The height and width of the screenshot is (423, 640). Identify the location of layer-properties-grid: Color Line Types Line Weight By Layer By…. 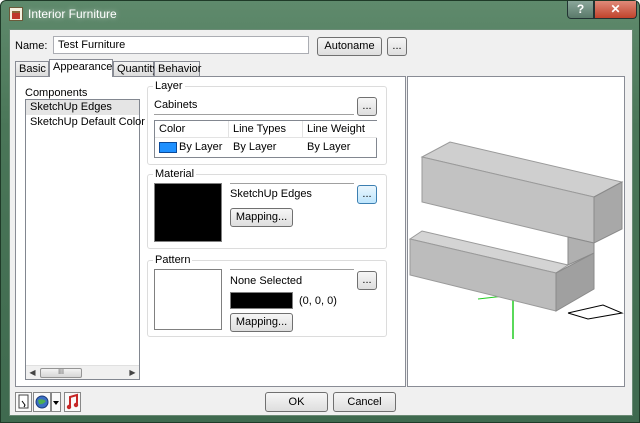
(265, 139).